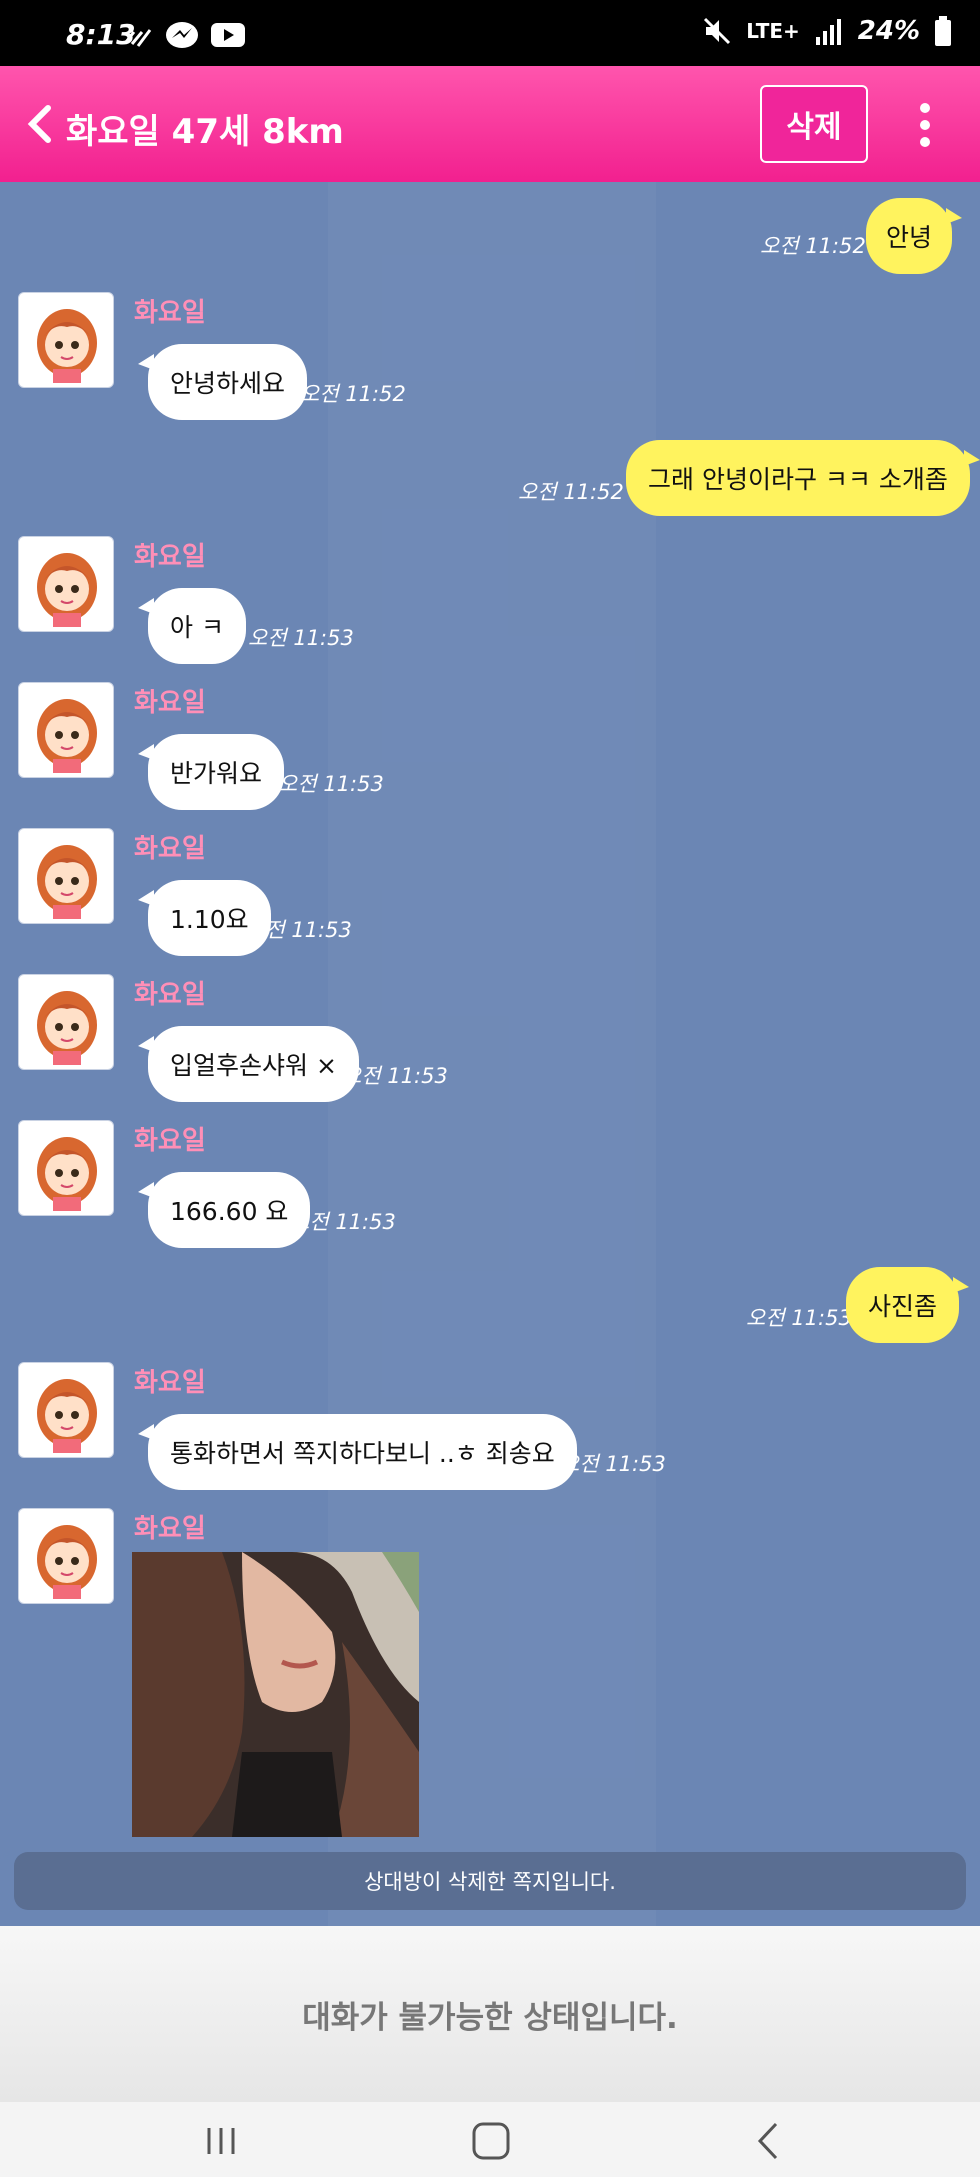  Describe the element at coordinates (490, 124) in the screenshot. I see `chat-header: 화요일 47세 8km 삭제` at that location.